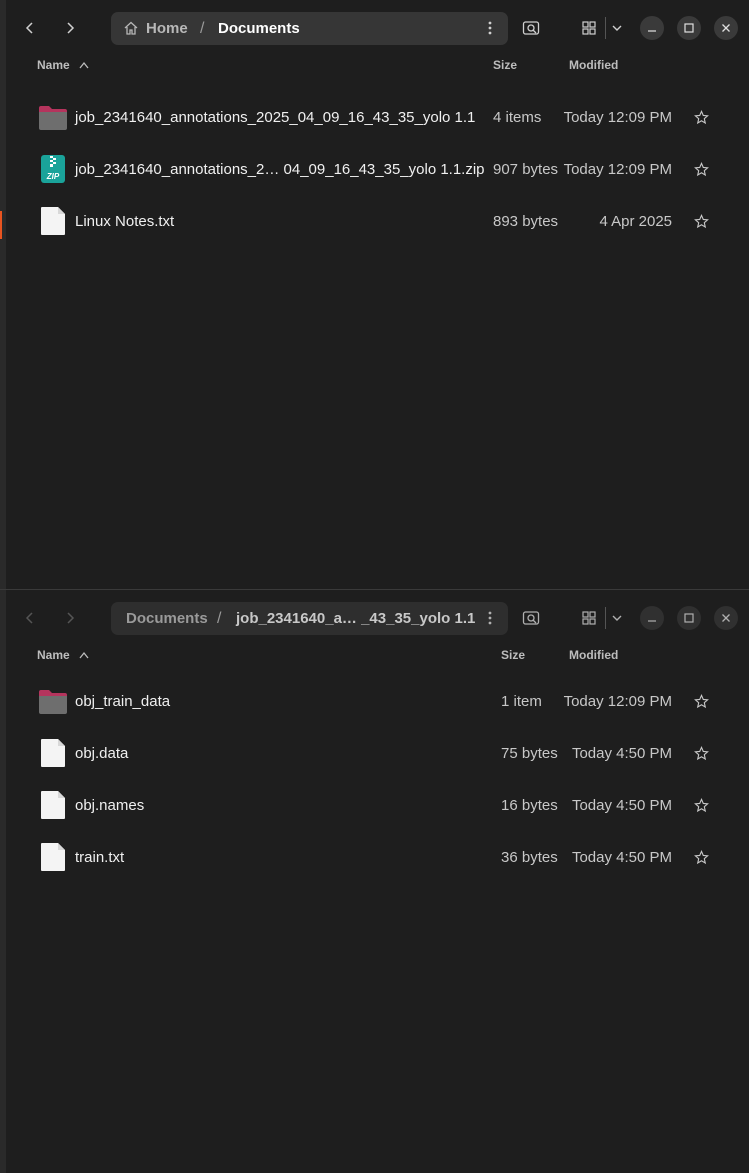 This screenshot has height=1173, width=749. Describe the element at coordinates (355, 618) in the screenshot. I see `breadcrumb-current-folder: job_2341640_a… _43_35_yolo 1.1` at that location.